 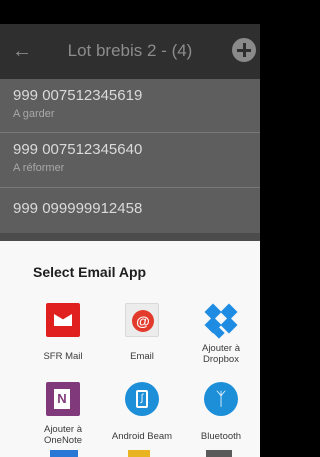 I want to click on list-divider, so click(x=130, y=237).